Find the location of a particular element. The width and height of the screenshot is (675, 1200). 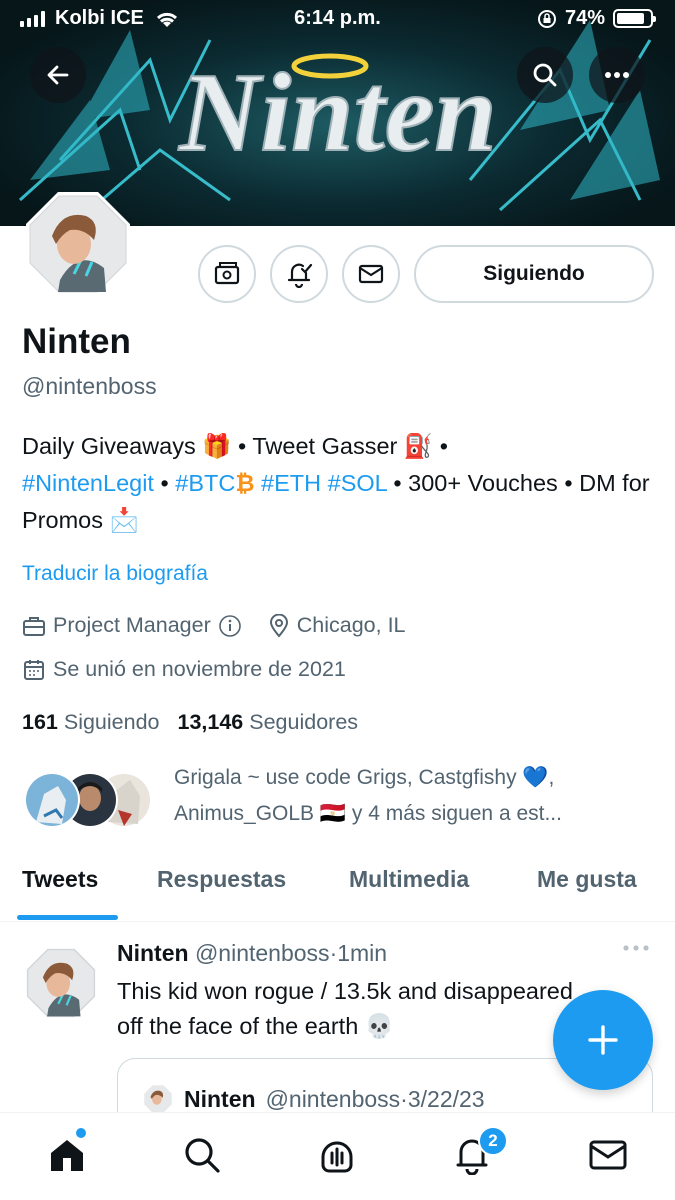

battery-icon is located at coordinates (634, 18).